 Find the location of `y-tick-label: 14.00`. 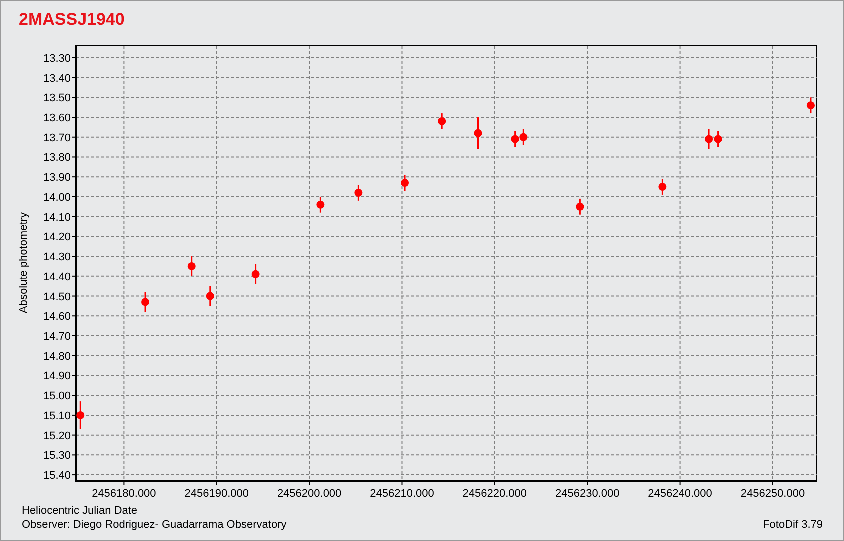

y-tick-label: 14.00 is located at coordinates (57, 198).